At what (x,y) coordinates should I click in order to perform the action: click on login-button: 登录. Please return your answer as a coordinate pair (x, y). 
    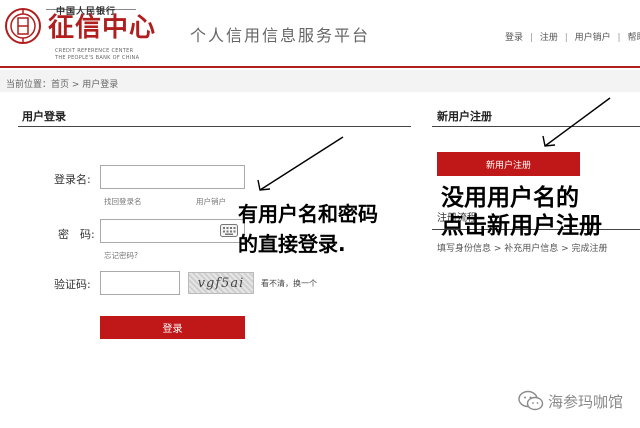
    Looking at the image, I should click on (172, 327).